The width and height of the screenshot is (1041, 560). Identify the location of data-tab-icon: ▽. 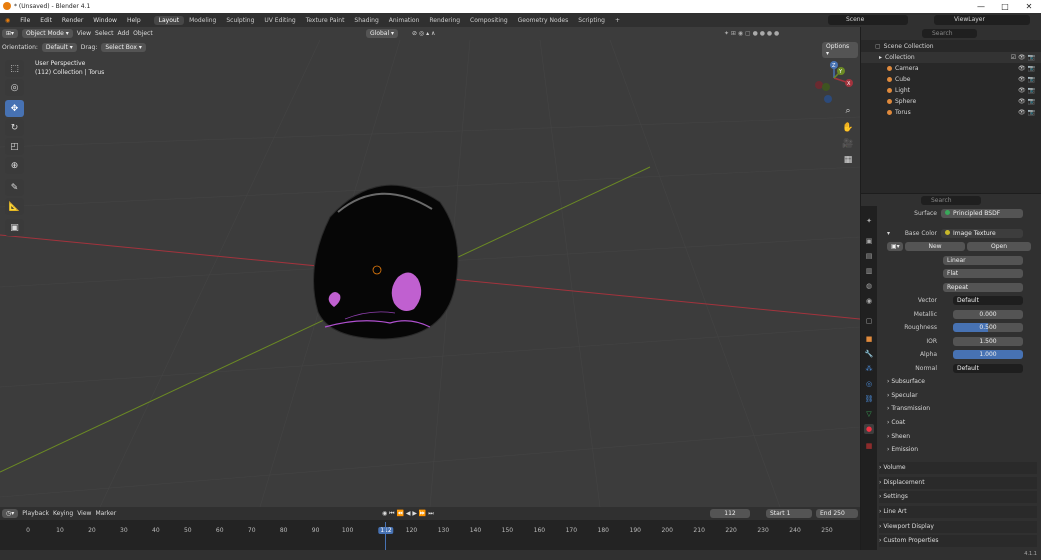
(869, 414).